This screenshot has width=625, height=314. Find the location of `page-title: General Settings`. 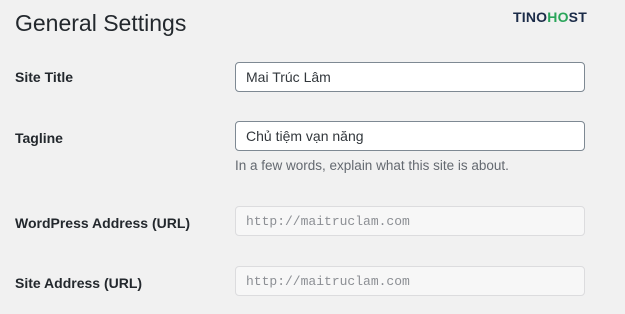

page-title: General Settings is located at coordinates (101, 23).